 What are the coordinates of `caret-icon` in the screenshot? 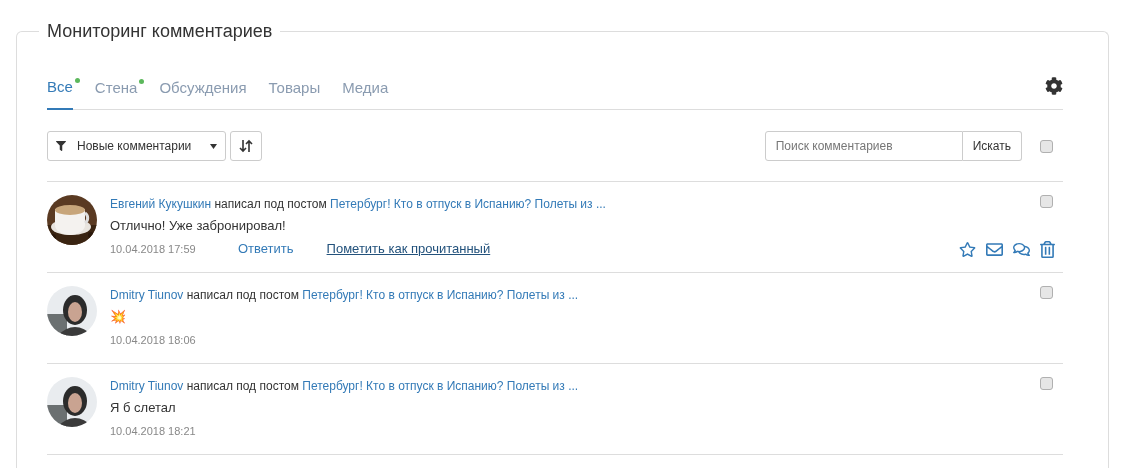 It's located at (213, 146).